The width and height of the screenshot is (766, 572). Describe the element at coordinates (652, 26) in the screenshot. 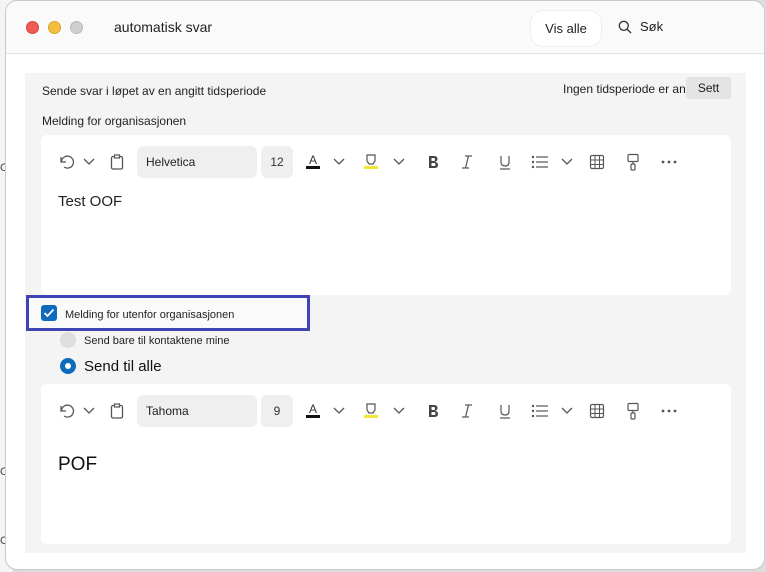

I see `search-label: Søk` at that location.